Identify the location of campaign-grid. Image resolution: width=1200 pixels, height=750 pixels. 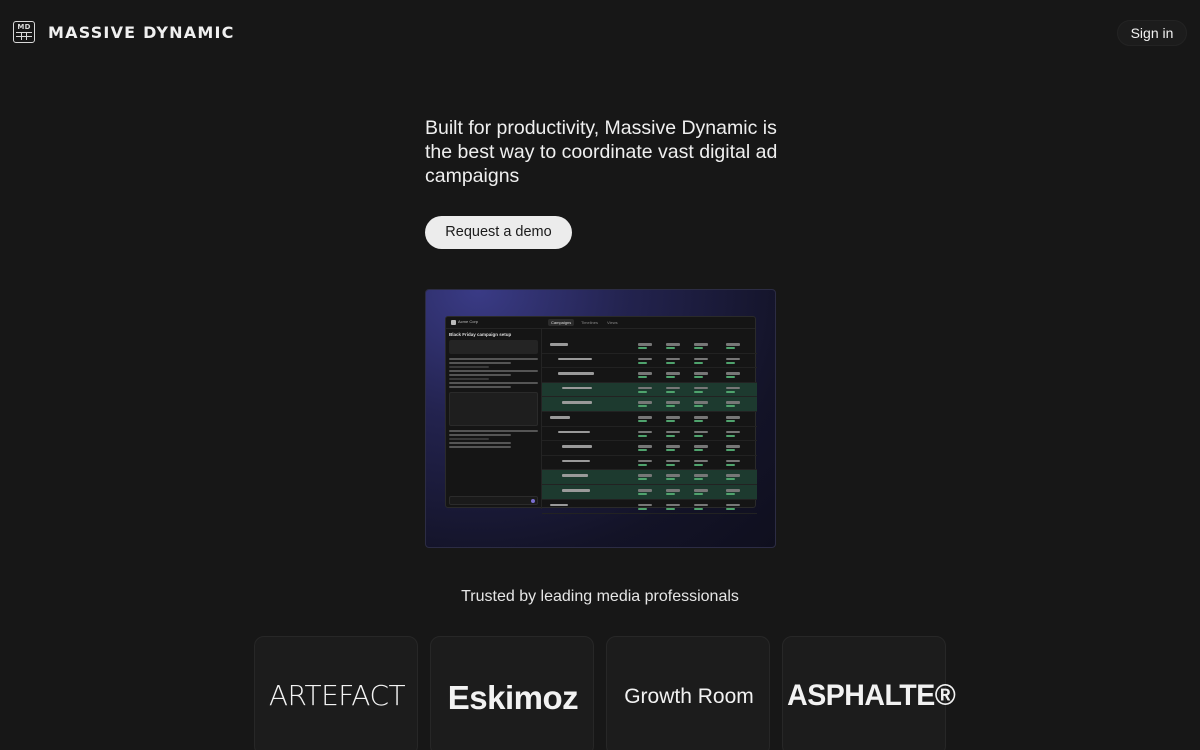
(649, 422).